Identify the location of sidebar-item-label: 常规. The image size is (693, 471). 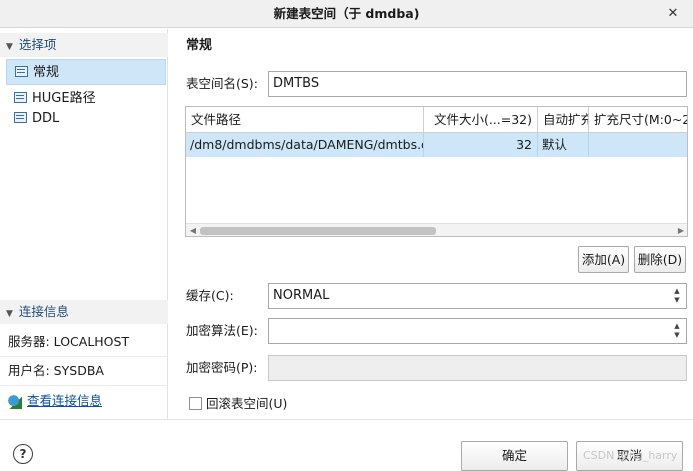
(46, 72).